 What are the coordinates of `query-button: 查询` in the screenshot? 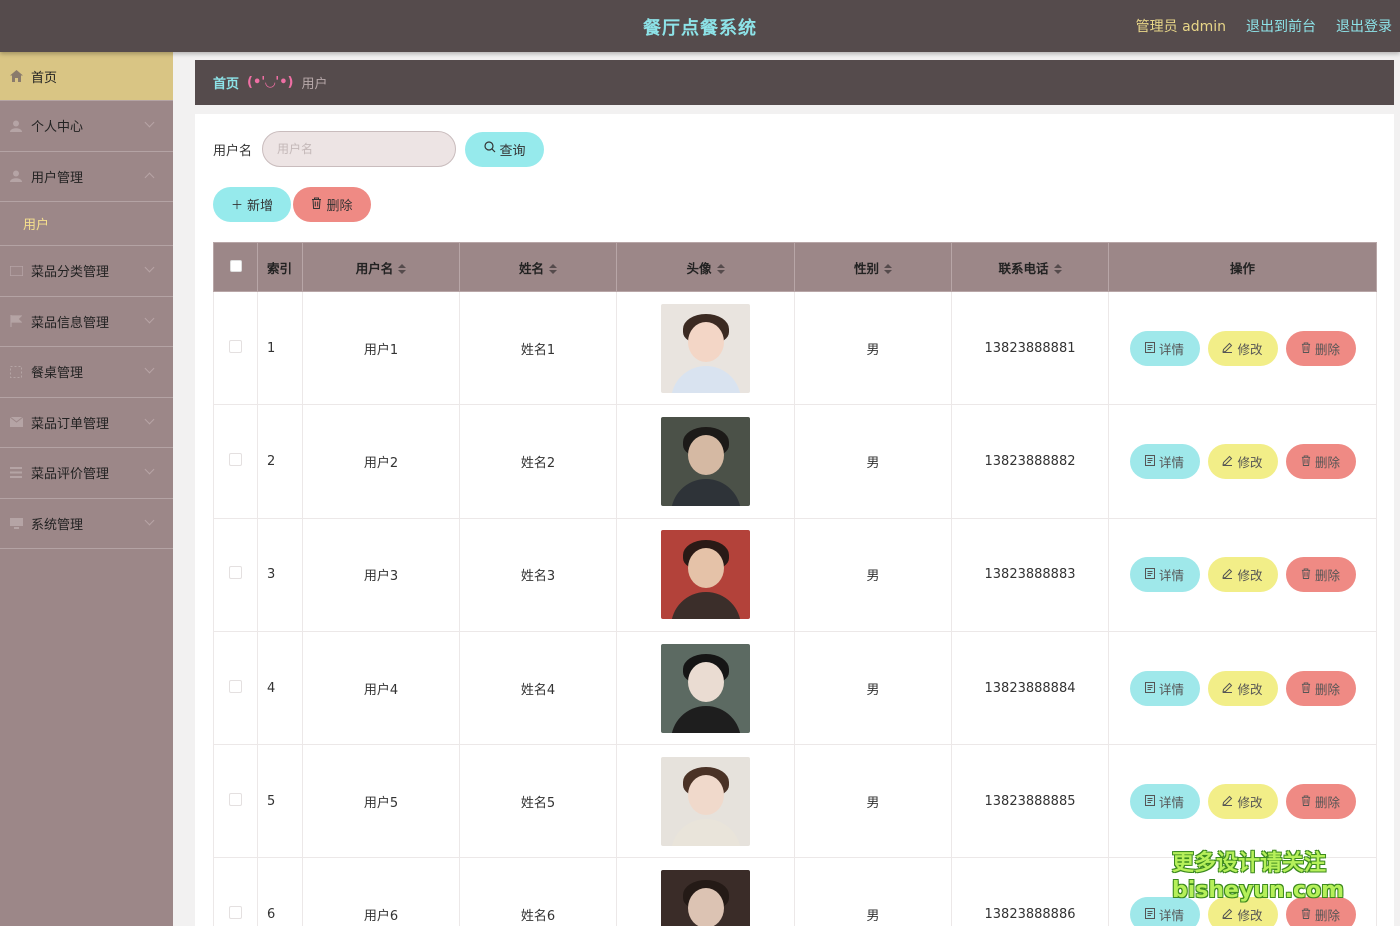 It's located at (505, 149).